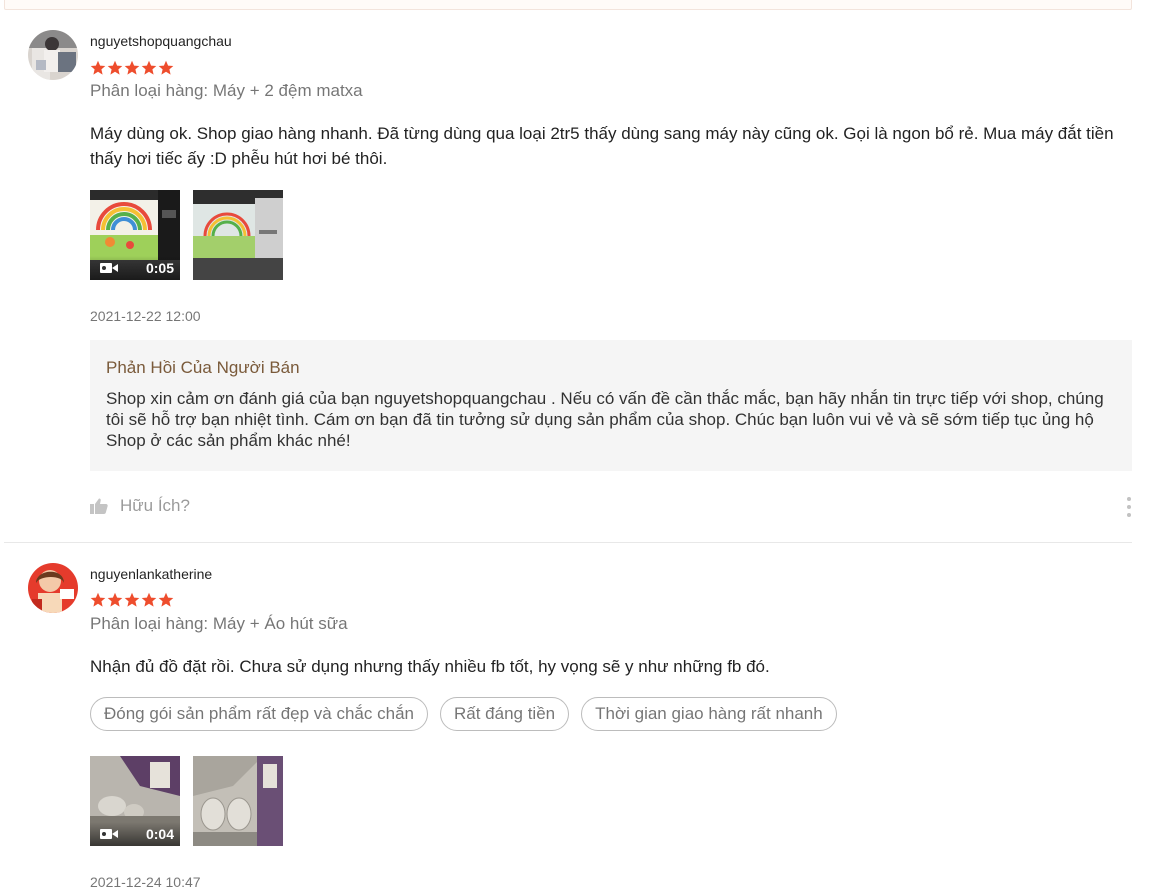 This screenshot has width=1156, height=889. I want to click on review-tag: Thời gian giao hàng rất nhanh, so click(709, 714).